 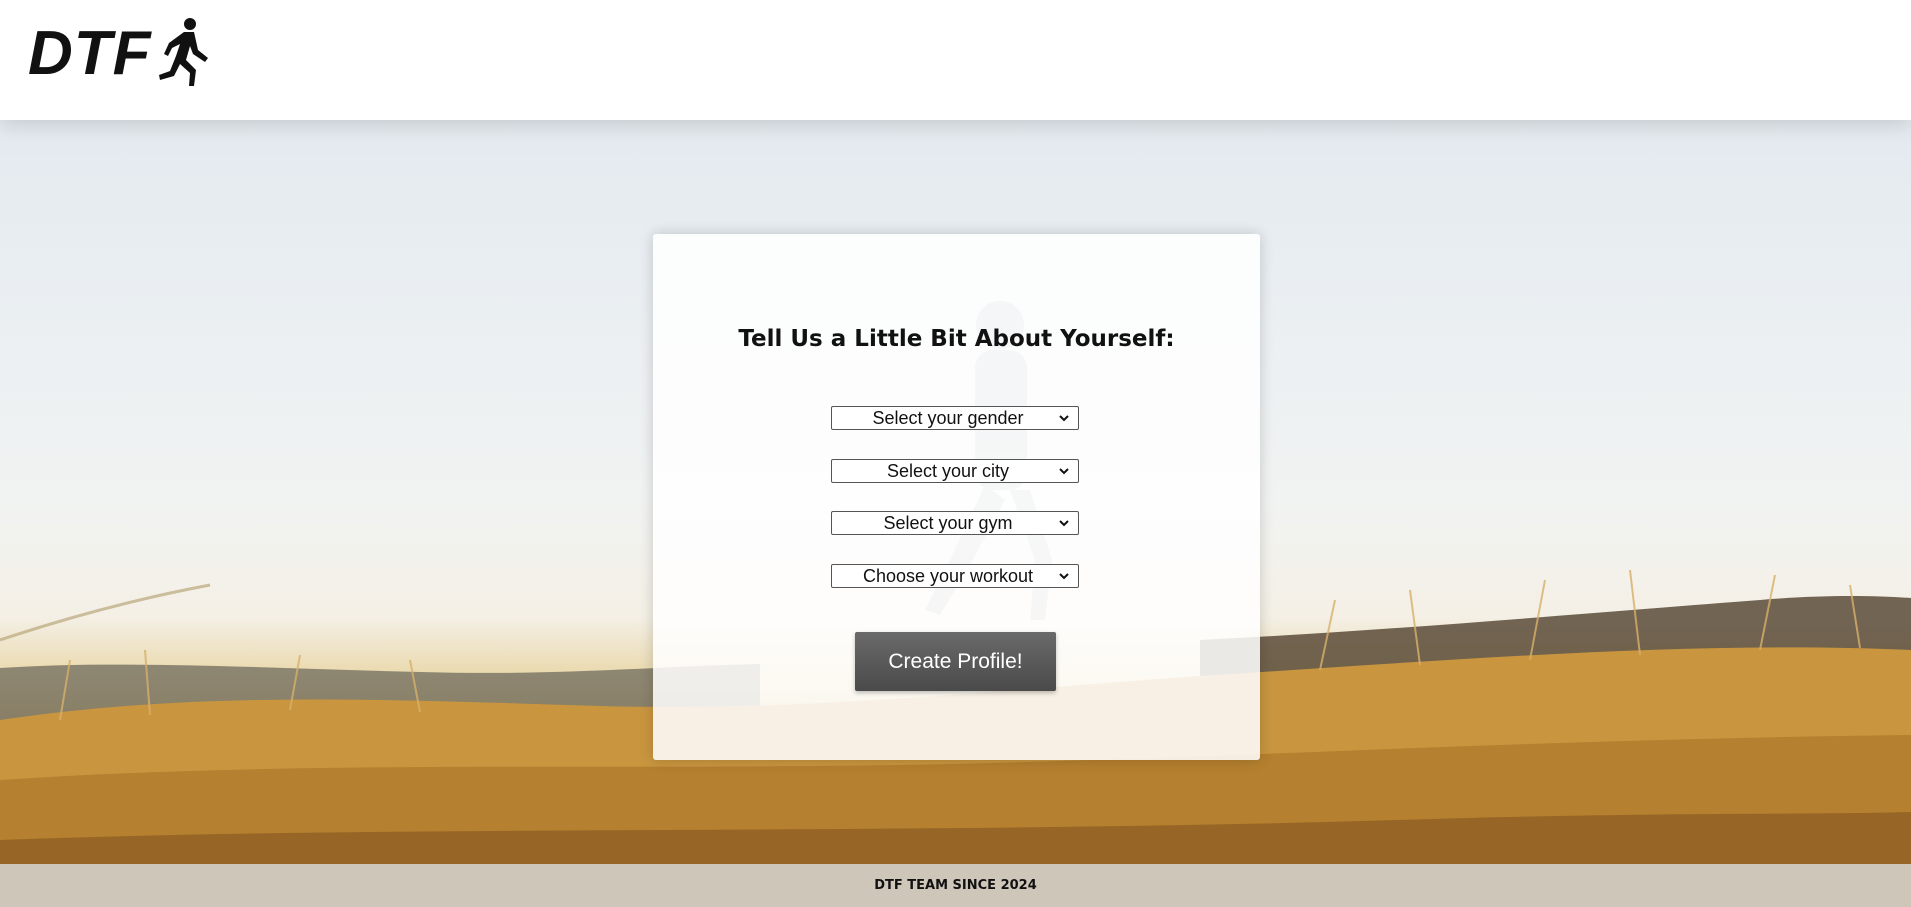 I want to click on footer-text: DTF TEAM SINCE 2024, so click(x=955, y=885).